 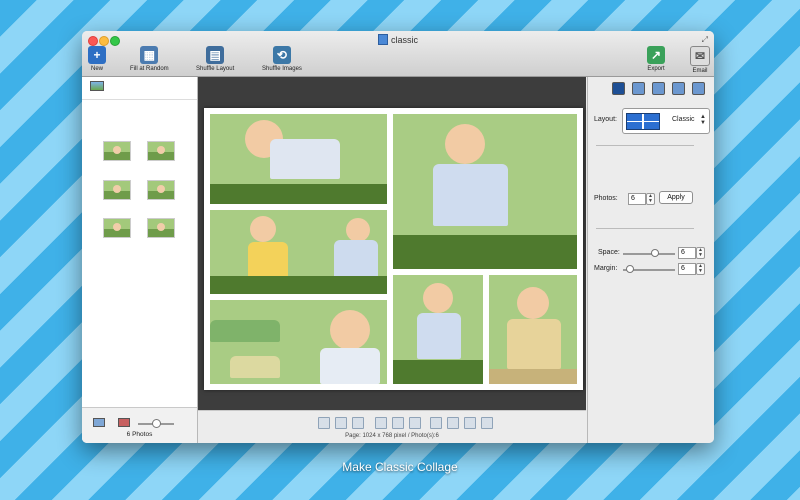 I want to click on shuffle-images-button: ⟲ Shuffle Images, so click(x=282, y=59).